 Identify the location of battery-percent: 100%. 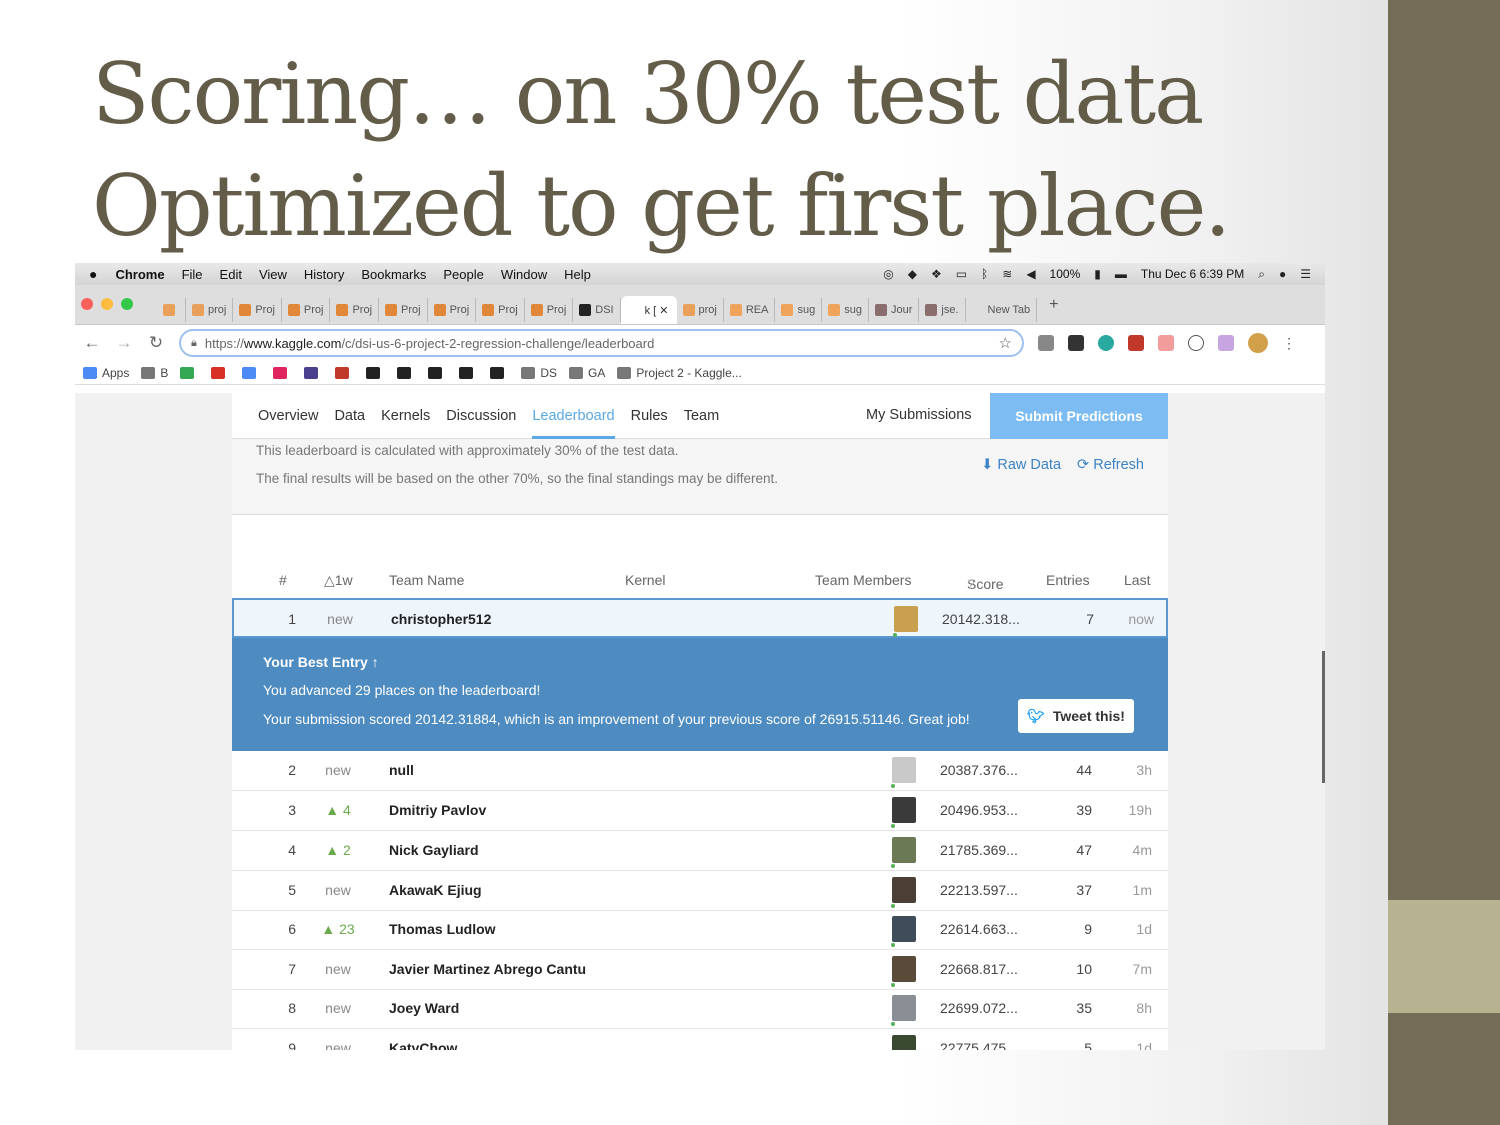
(1065, 274).